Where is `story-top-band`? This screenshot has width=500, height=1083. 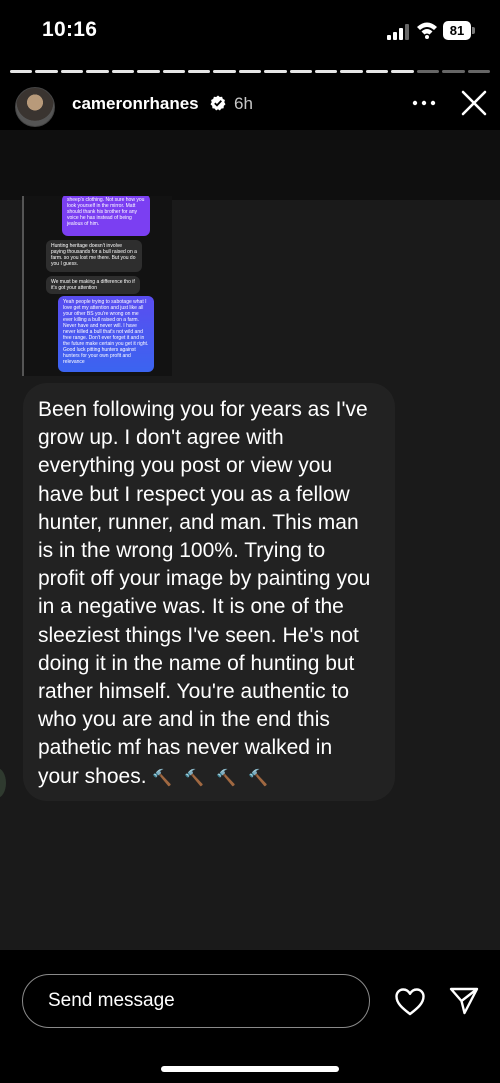
story-top-band is located at coordinates (250, 165).